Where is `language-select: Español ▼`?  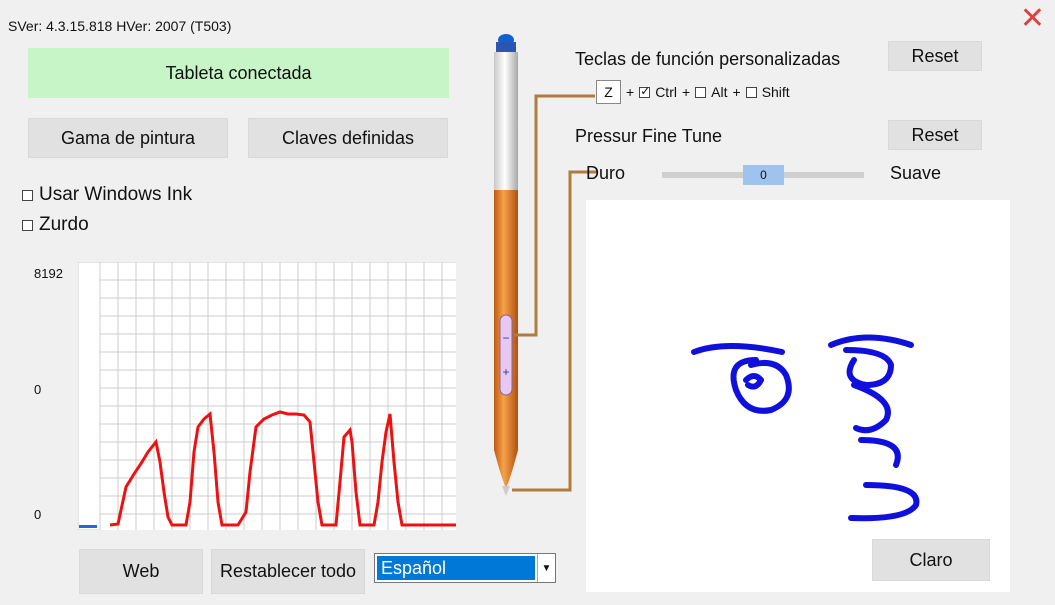 language-select: Español ▼ is located at coordinates (465, 568).